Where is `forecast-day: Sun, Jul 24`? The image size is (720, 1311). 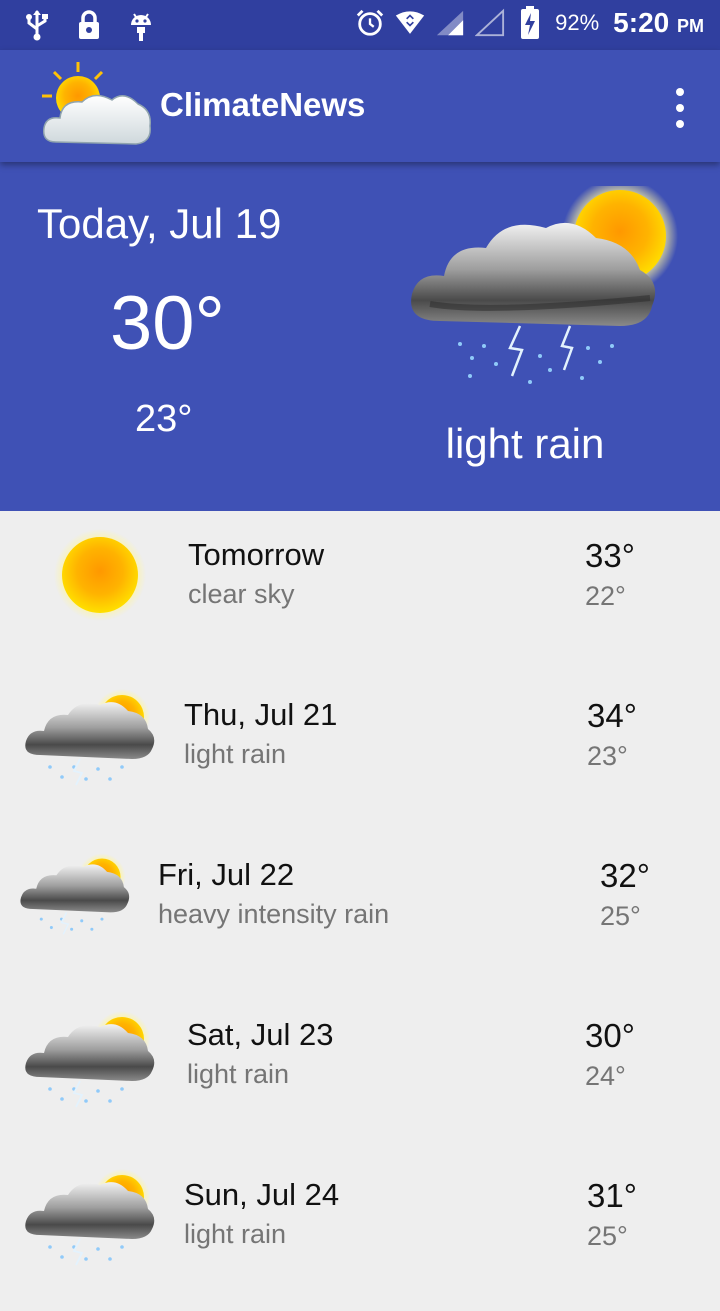
forecast-day: Sun, Jul 24 is located at coordinates (262, 1194).